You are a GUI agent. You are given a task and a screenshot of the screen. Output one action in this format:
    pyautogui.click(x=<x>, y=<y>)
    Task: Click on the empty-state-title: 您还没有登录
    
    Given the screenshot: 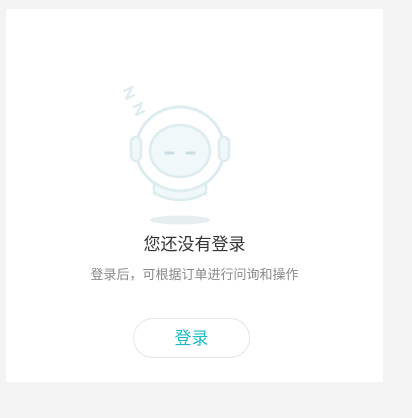 What is the action you would take?
    pyautogui.click(x=194, y=245)
    